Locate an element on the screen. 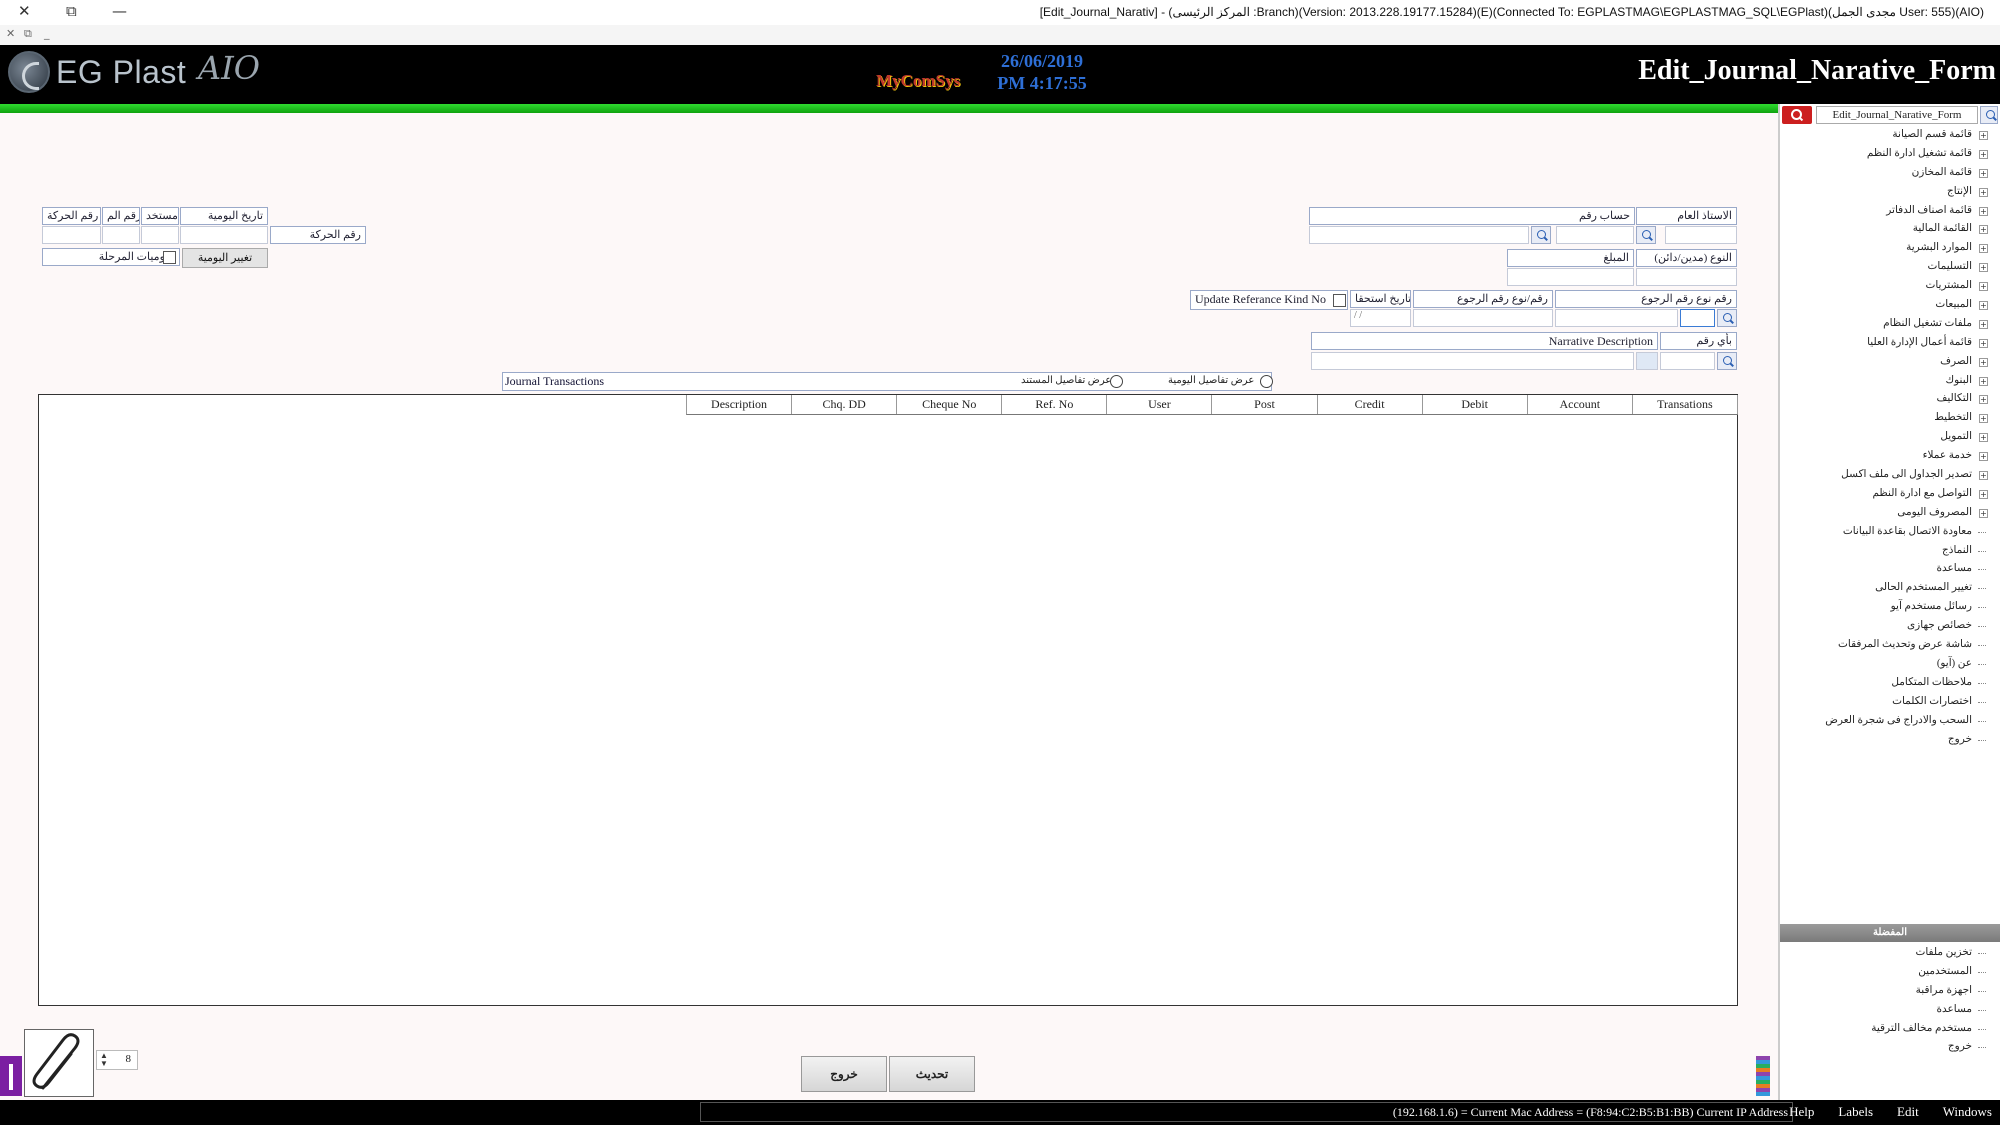  grid-column-header: Account is located at coordinates (1580, 404).